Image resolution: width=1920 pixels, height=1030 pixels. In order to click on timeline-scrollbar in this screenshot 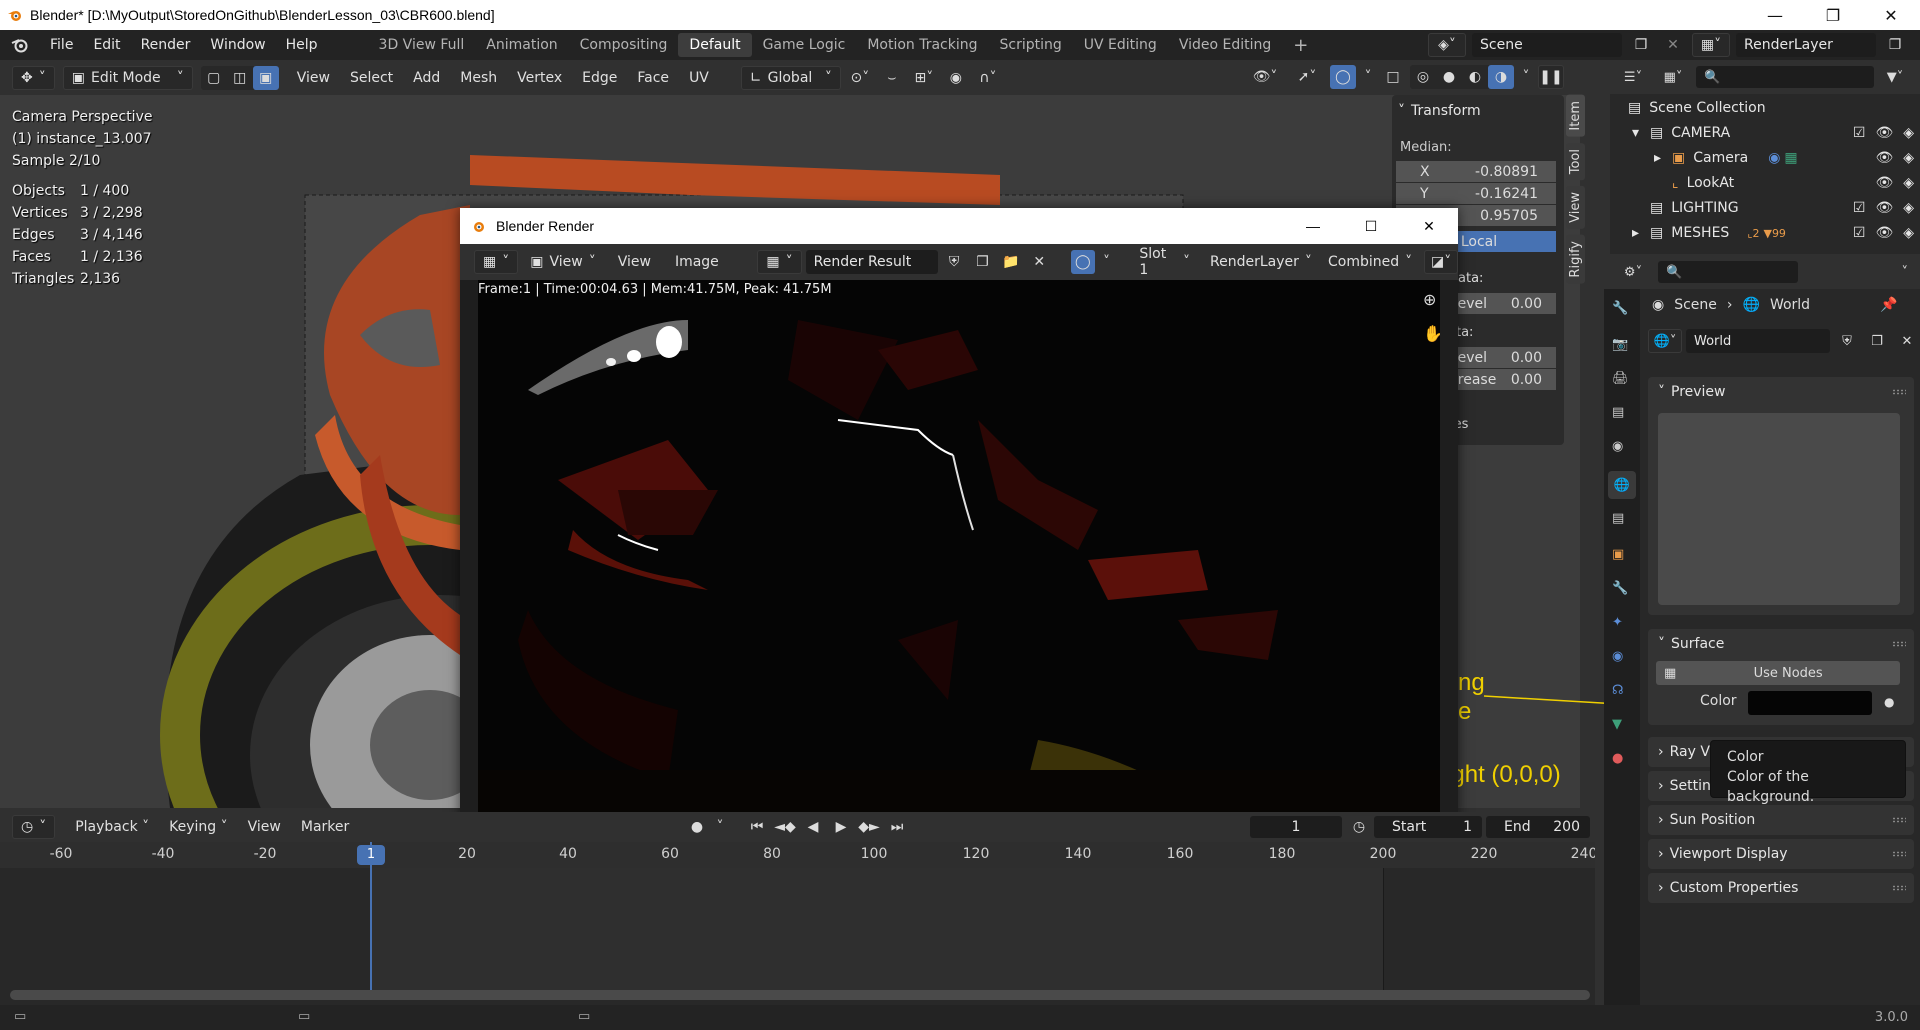, I will do `click(800, 995)`.